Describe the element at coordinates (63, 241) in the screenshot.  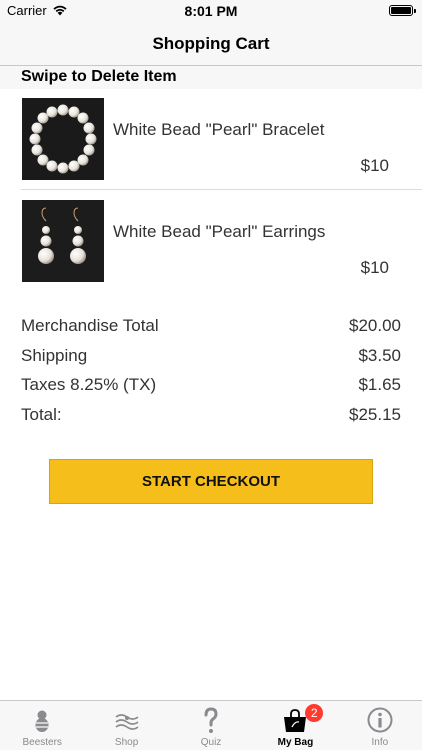
I see `pearl-earrings-image` at that location.